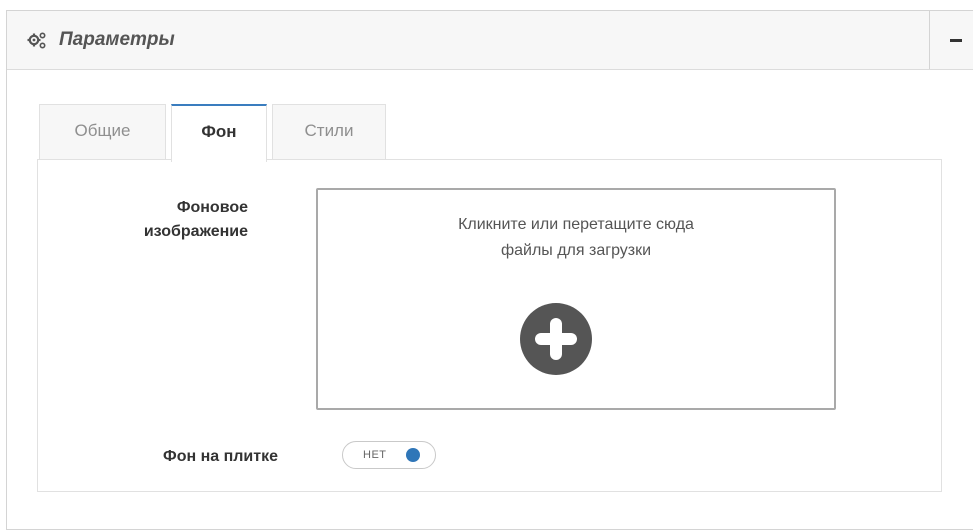  I want to click on tab-styles: Стили, so click(329, 132).